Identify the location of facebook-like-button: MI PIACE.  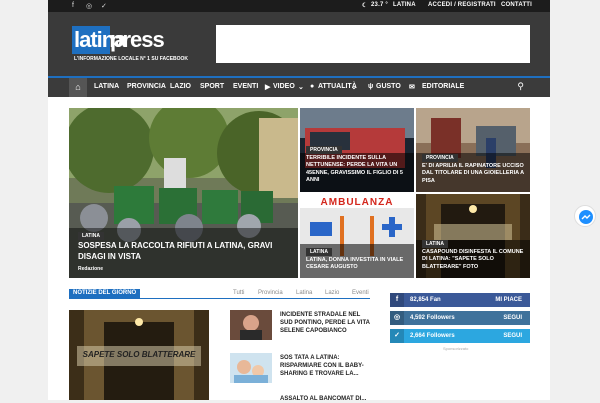
(508, 300).